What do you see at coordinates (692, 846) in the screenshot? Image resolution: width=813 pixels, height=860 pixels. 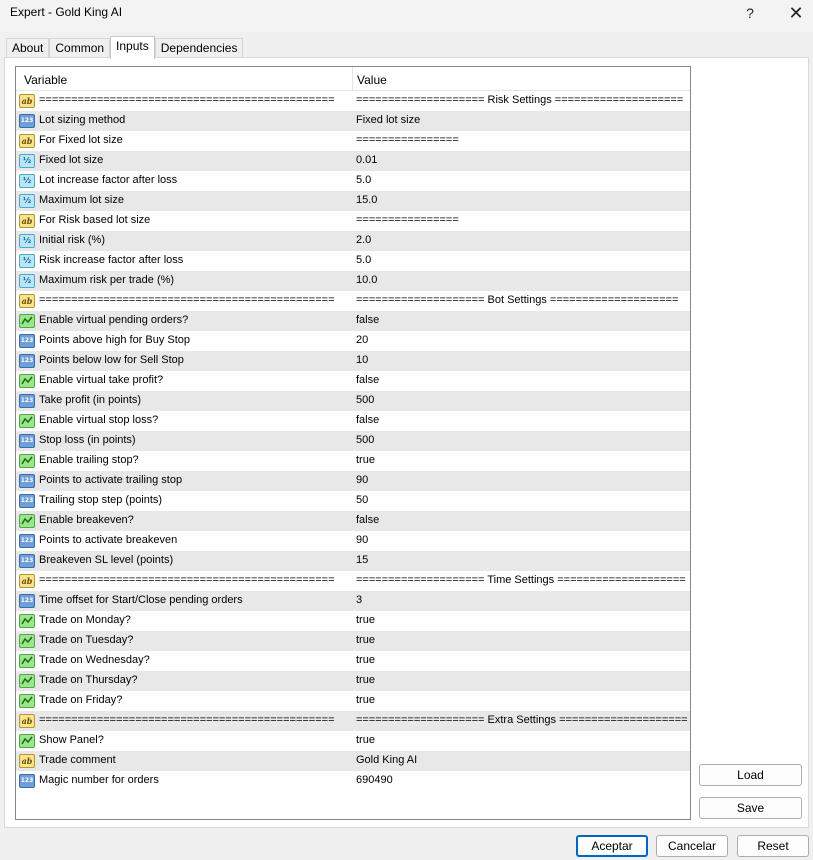 I see `cancel-button: Cancelar` at bounding box center [692, 846].